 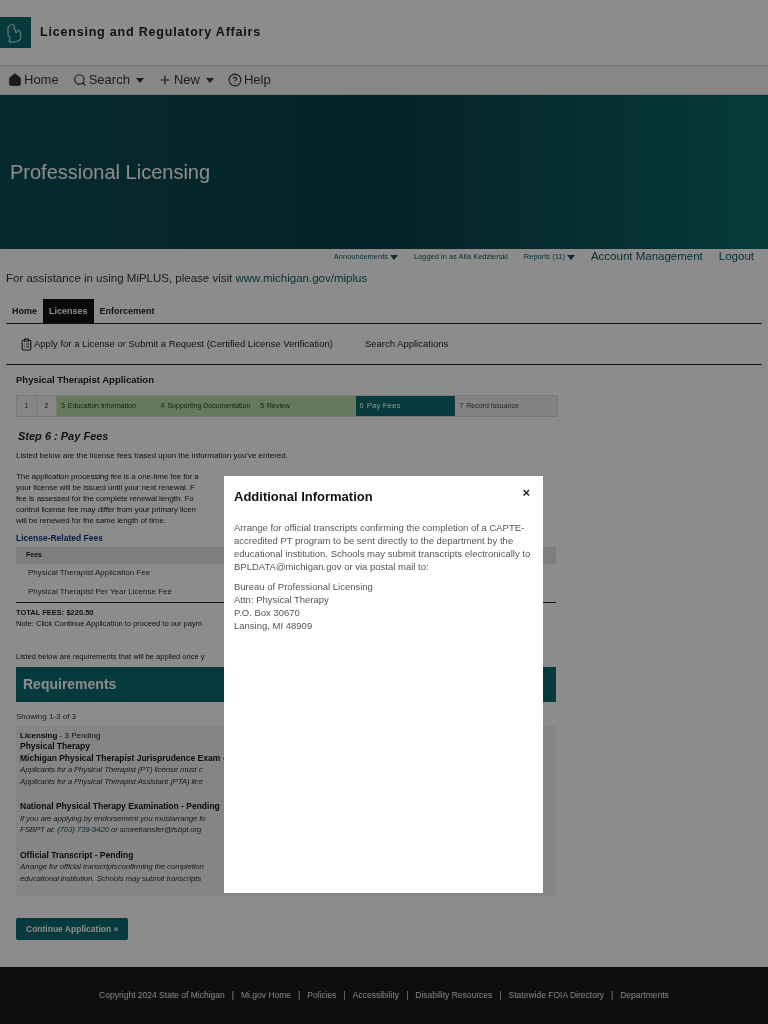 I want to click on home-icon, so click(x=15, y=80).